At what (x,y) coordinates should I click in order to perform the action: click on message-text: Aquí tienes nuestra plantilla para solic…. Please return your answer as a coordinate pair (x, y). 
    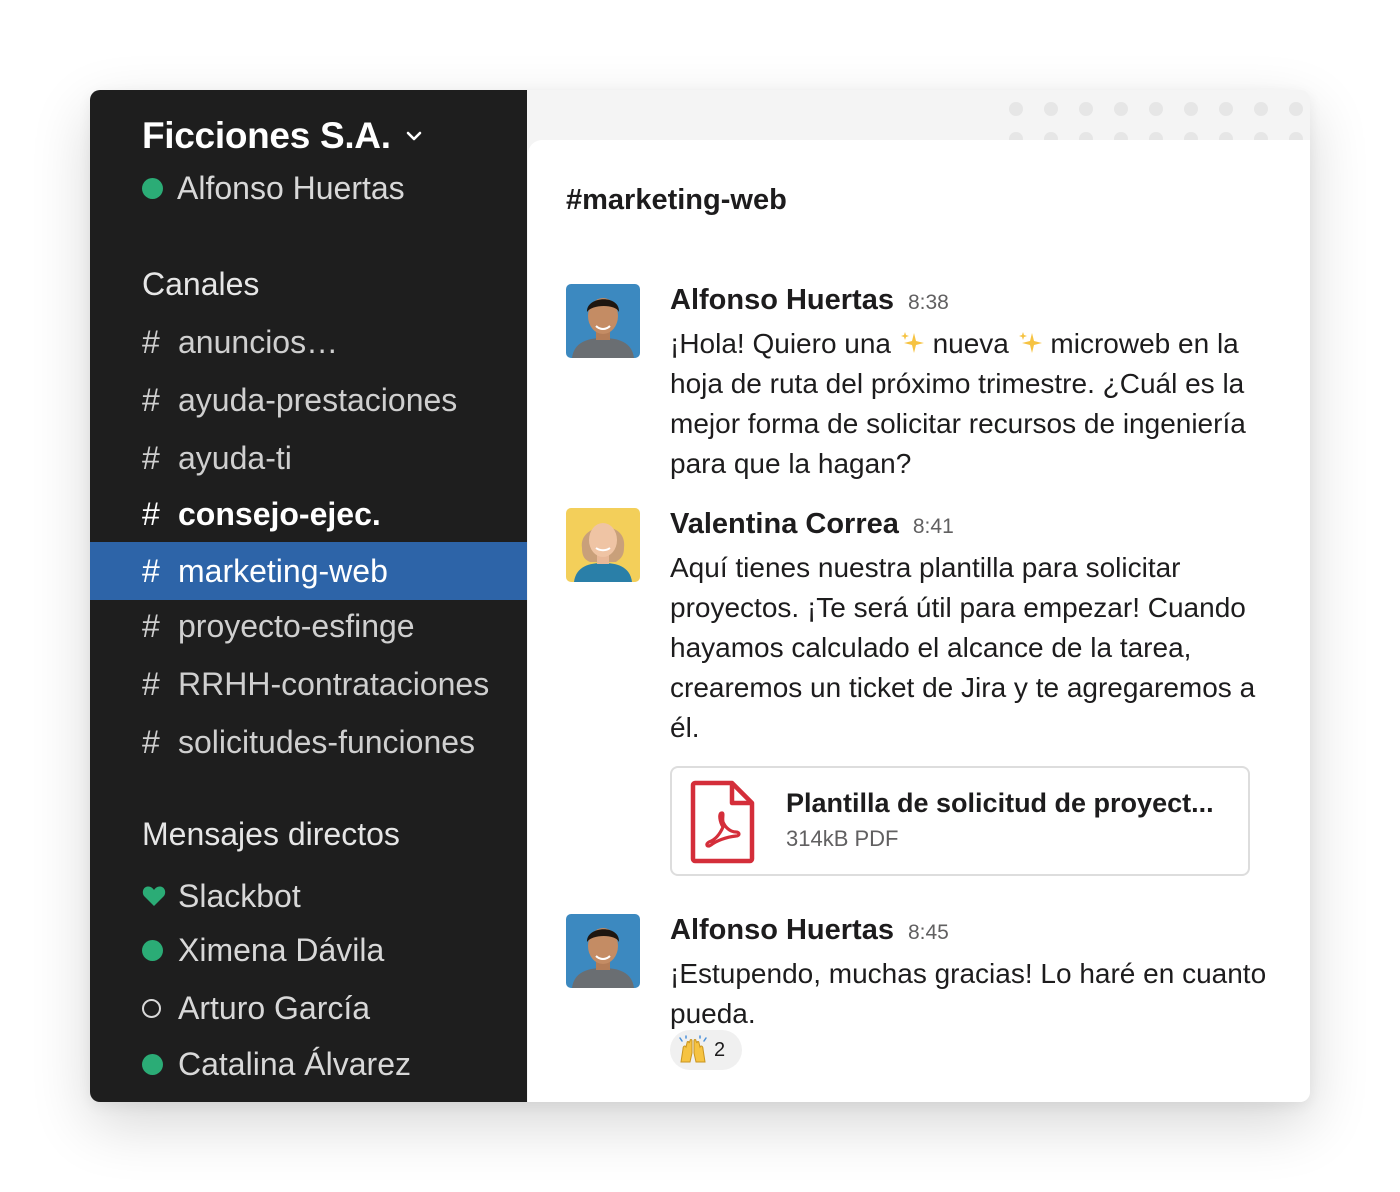
    Looking at the image, I should click on (963, 647).